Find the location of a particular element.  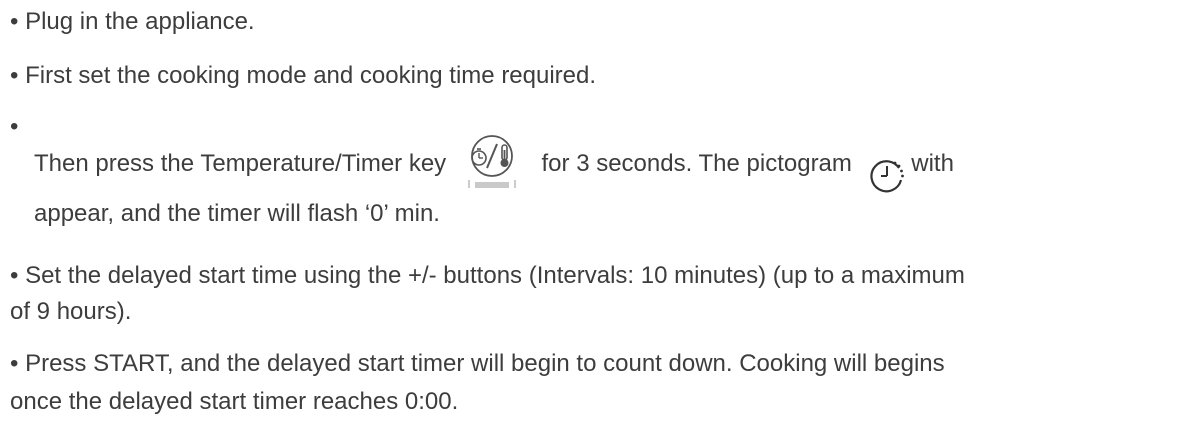

instruction-text: for 3 seconds. The pictogram is located at coordinates (696, 163).